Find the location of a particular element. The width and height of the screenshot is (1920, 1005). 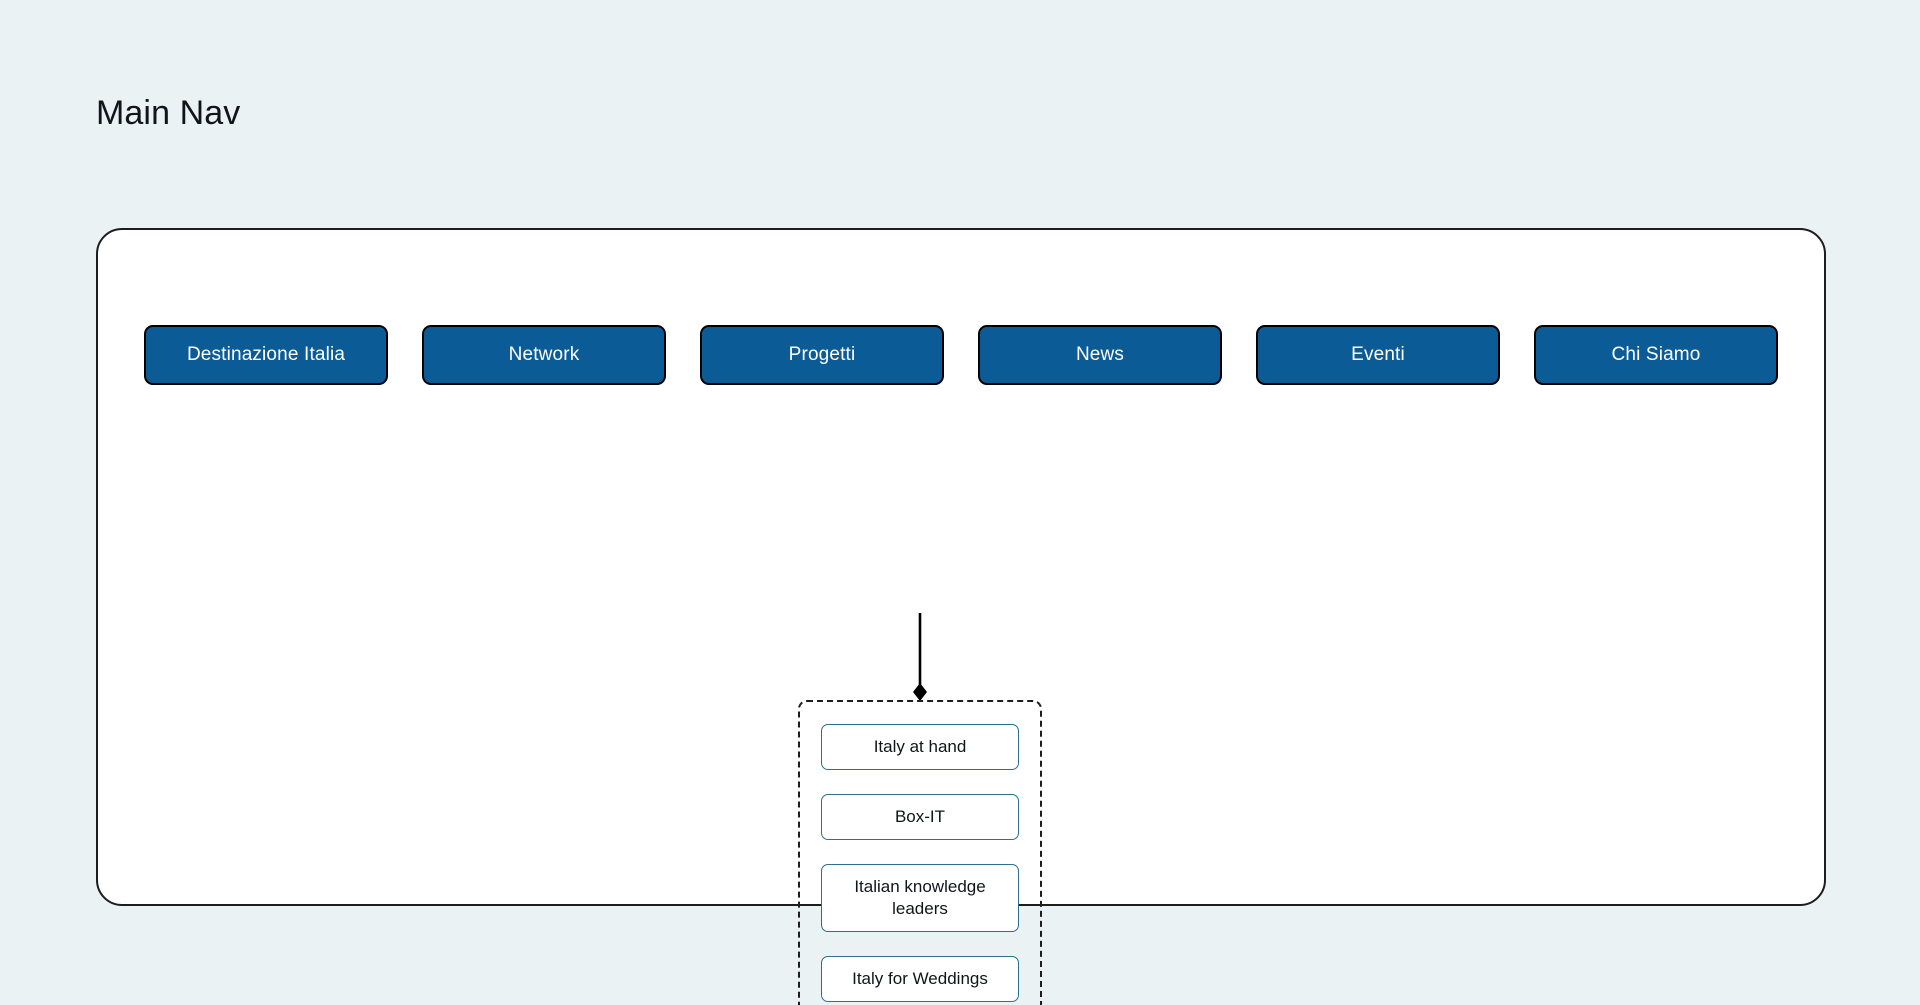

progetti-connector-arrow is located at coordinates (920, 657).